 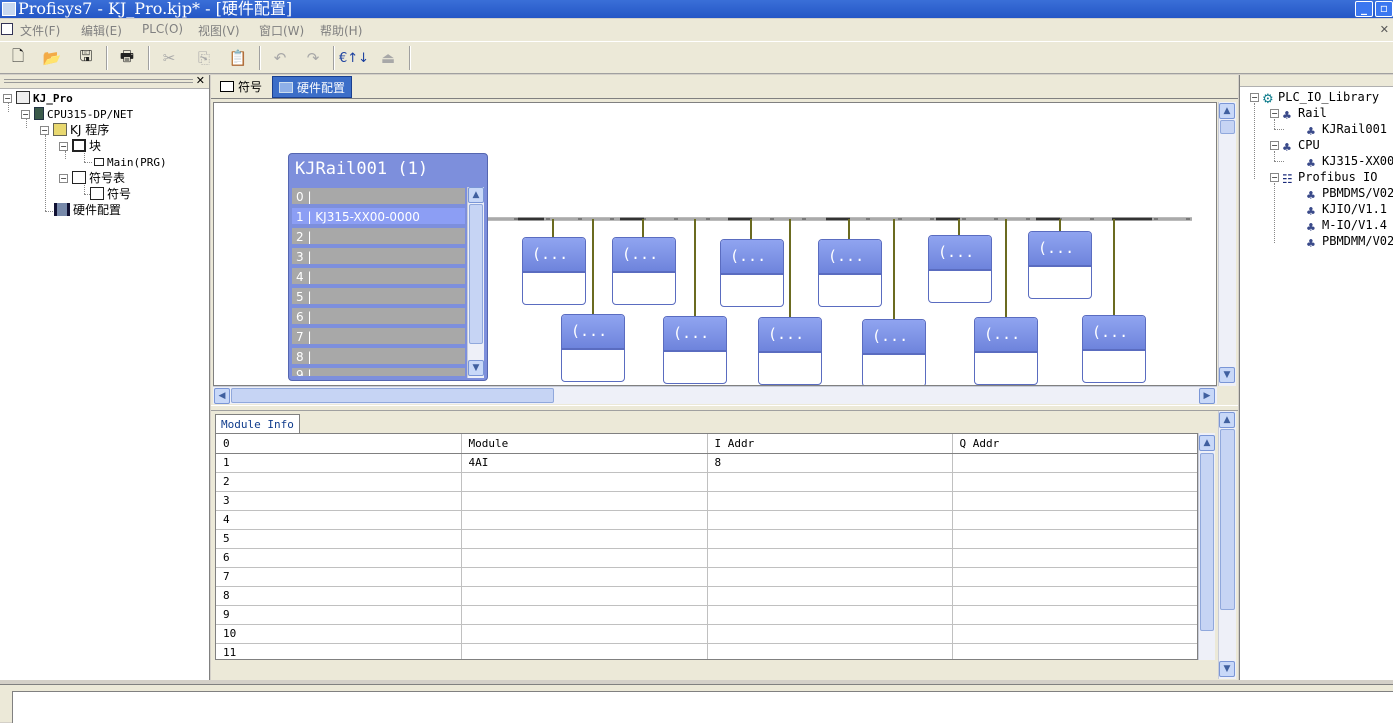 I want to click on table-row: 8, so click(x=706, y=596).